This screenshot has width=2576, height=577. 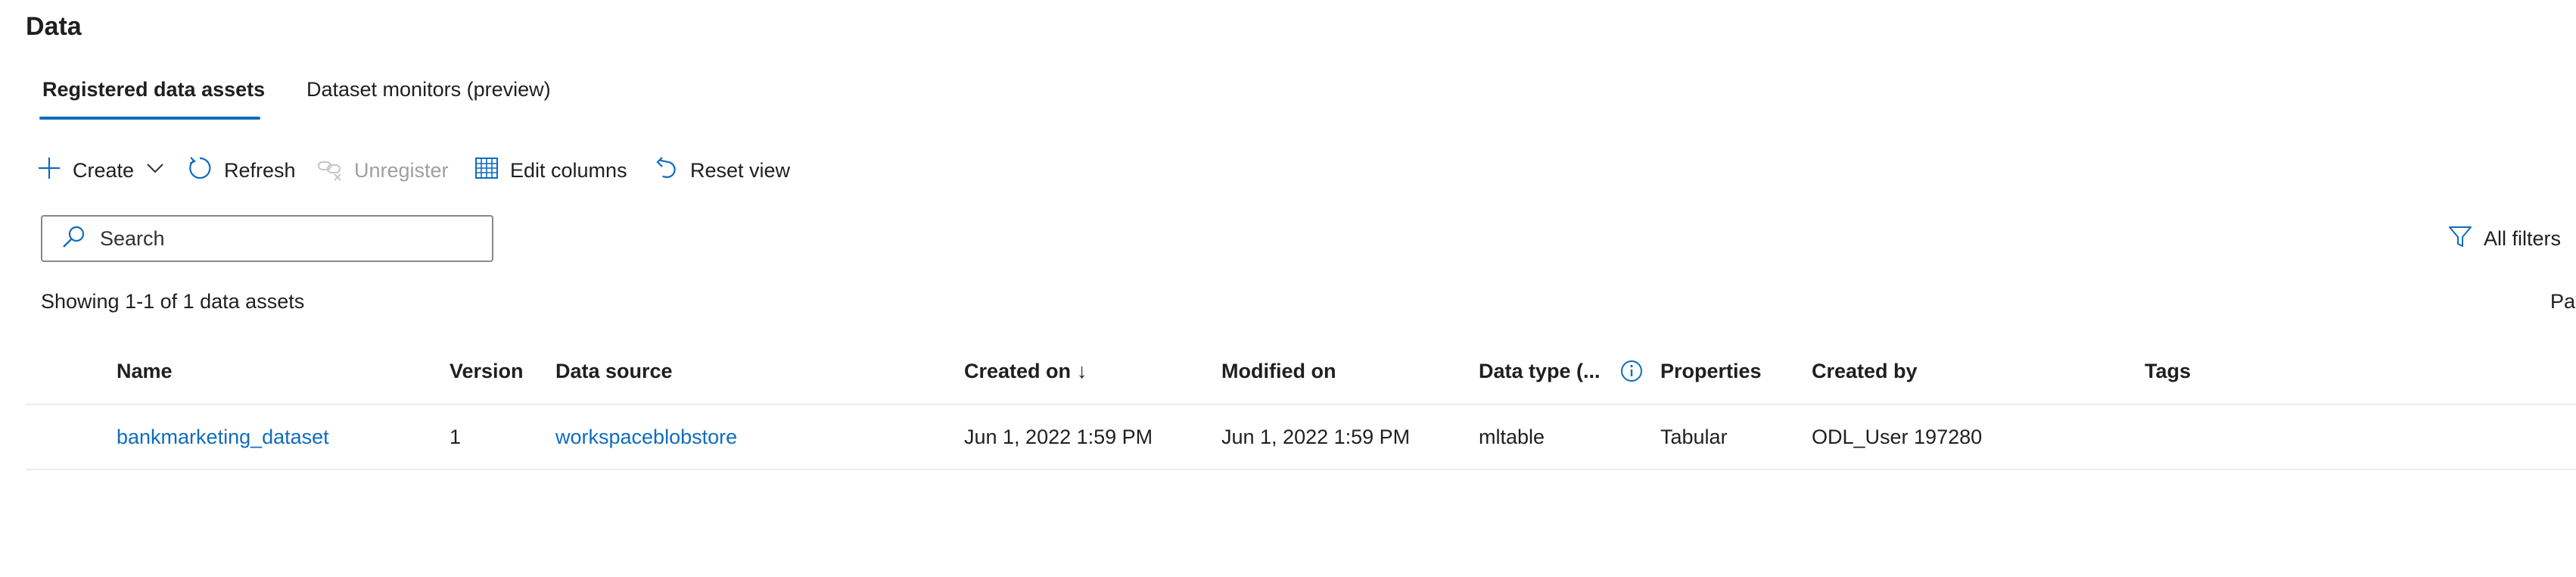 What do you see at coordinates (1711, 371) in the screenshot?
I see `column-header-properties: Properties` at bounding box center [1711, 371].